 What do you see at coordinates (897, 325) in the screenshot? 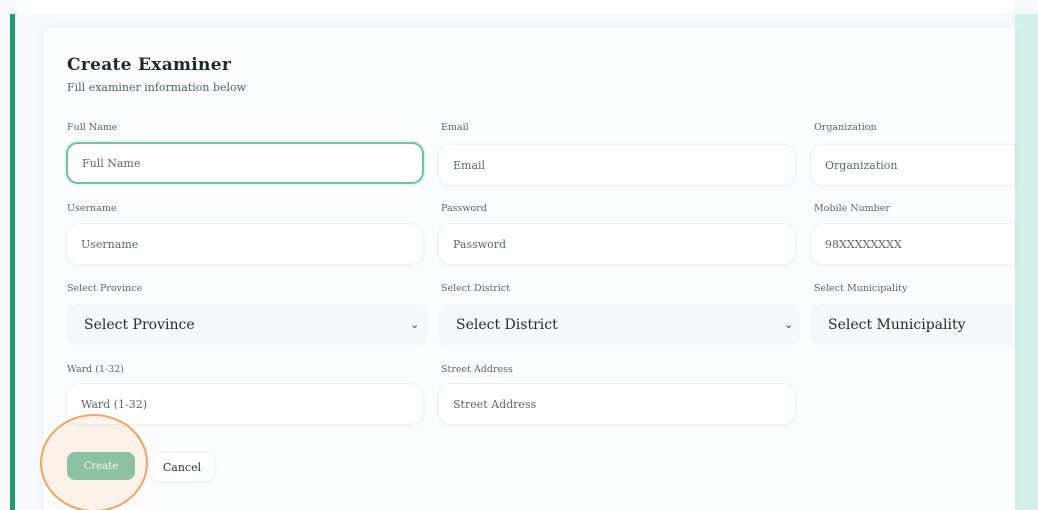
I see `municipality-select-value: Select Municipality` at bounding box center [897, 325].